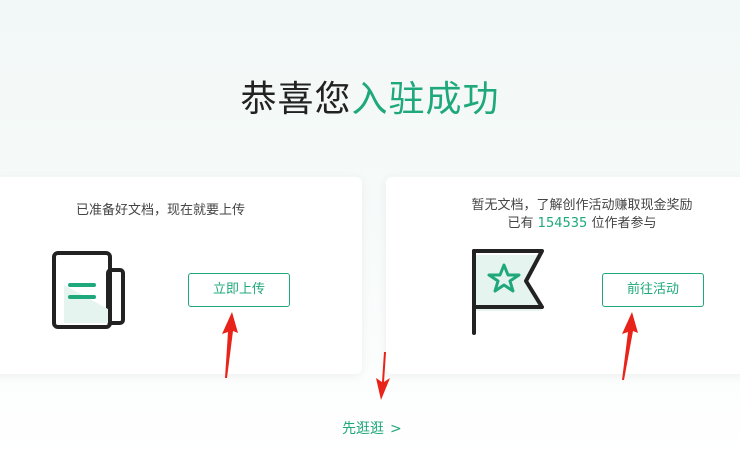 The image size is (740, 455). I want to click on go-to-activity-button: 前往活动, so click(653, 290).